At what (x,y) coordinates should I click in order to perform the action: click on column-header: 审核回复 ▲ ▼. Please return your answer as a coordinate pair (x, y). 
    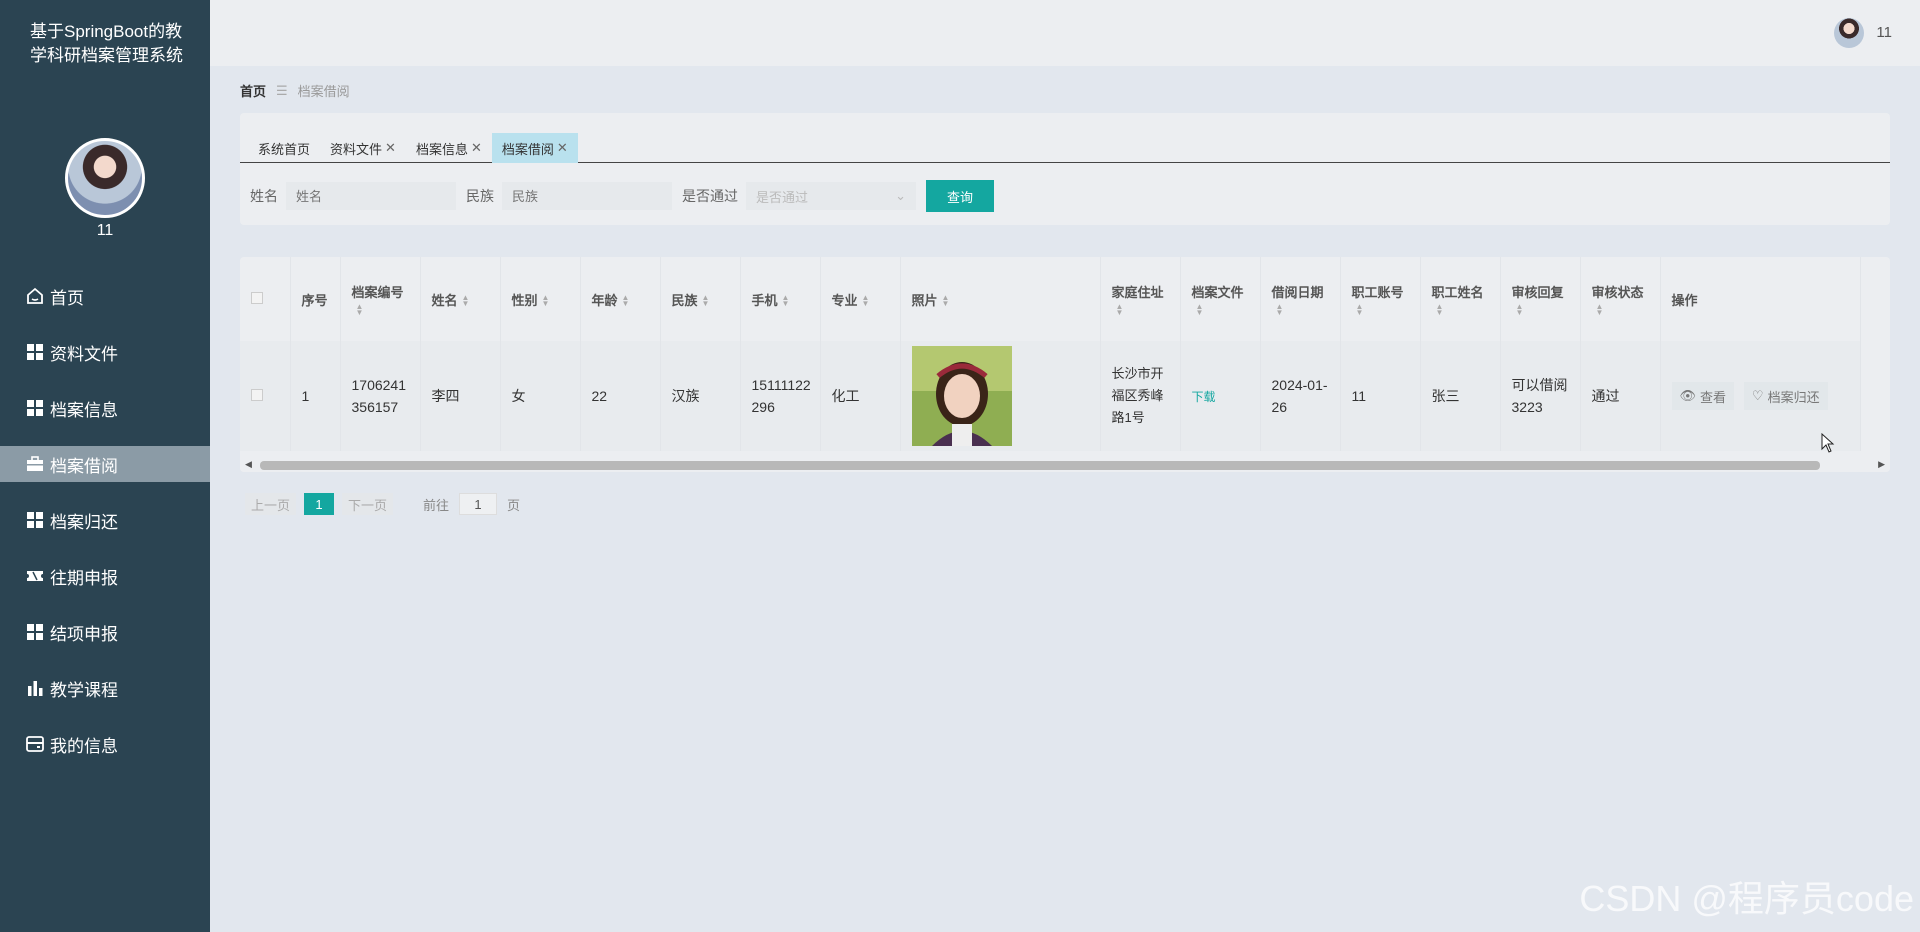
    Looking at the image, I should click on (1540, 299).